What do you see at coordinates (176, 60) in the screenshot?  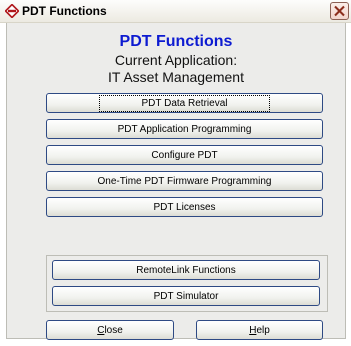 I see `current-application-label: Current Application:` at bounding box center [176, 60].